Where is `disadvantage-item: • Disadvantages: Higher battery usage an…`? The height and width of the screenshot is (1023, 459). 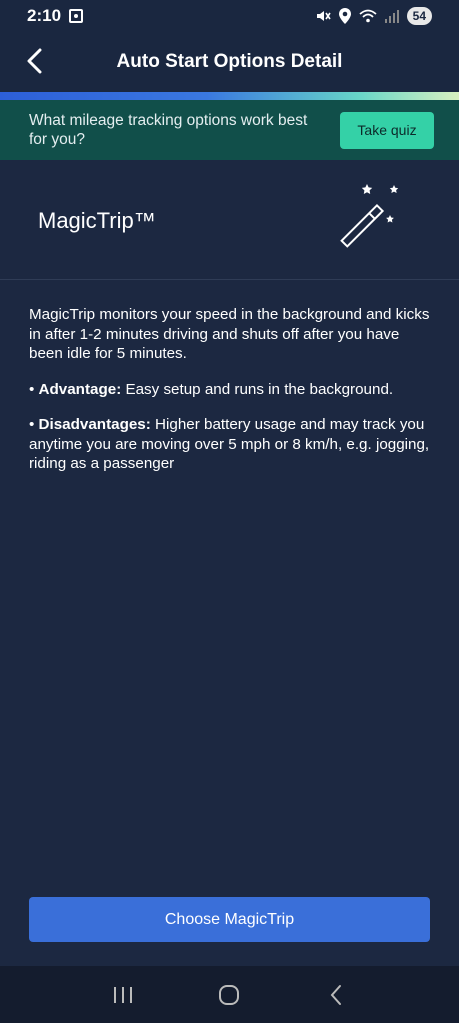
disadvantage-item: • Disadvantages: Higher battery usage an… is located at coordinates (229, 444).